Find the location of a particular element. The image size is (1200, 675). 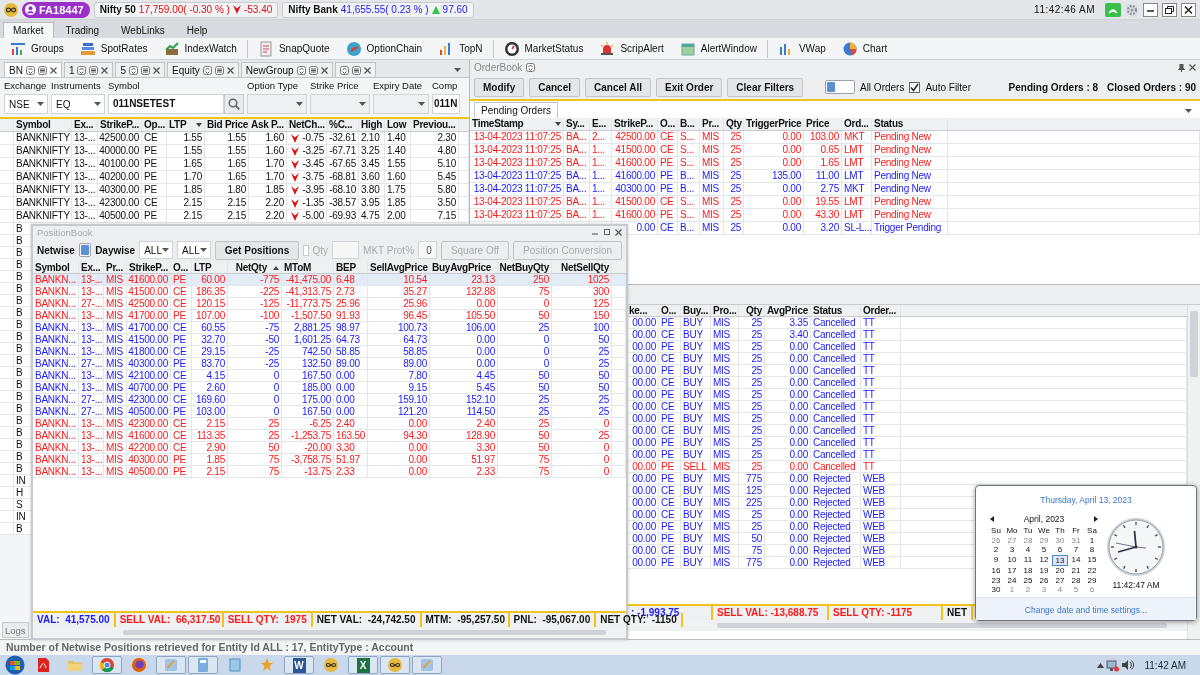

button: Modify is located at coordinates (499, 87).